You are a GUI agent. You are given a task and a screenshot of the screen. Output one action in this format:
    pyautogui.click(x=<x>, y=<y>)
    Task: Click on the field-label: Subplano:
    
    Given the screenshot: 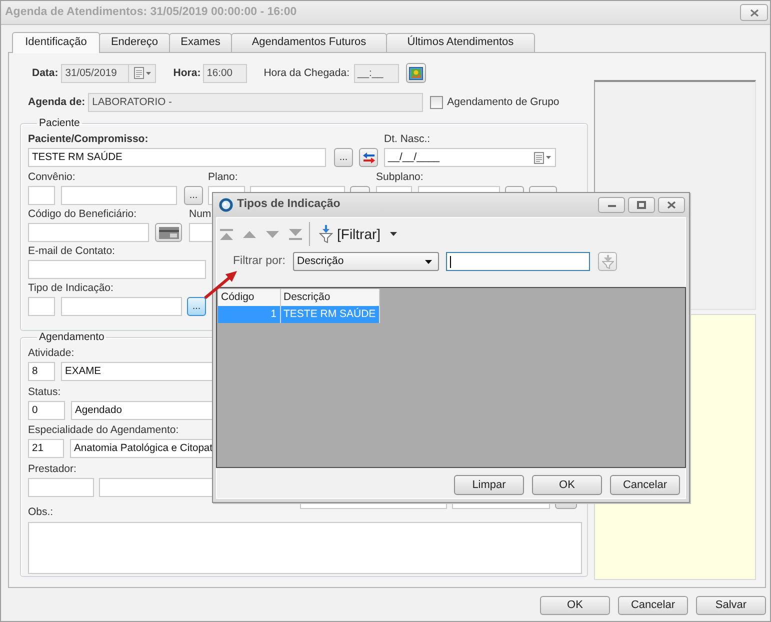 What is the action you would take?
    pyautogui.click(x=400, y=177)
    